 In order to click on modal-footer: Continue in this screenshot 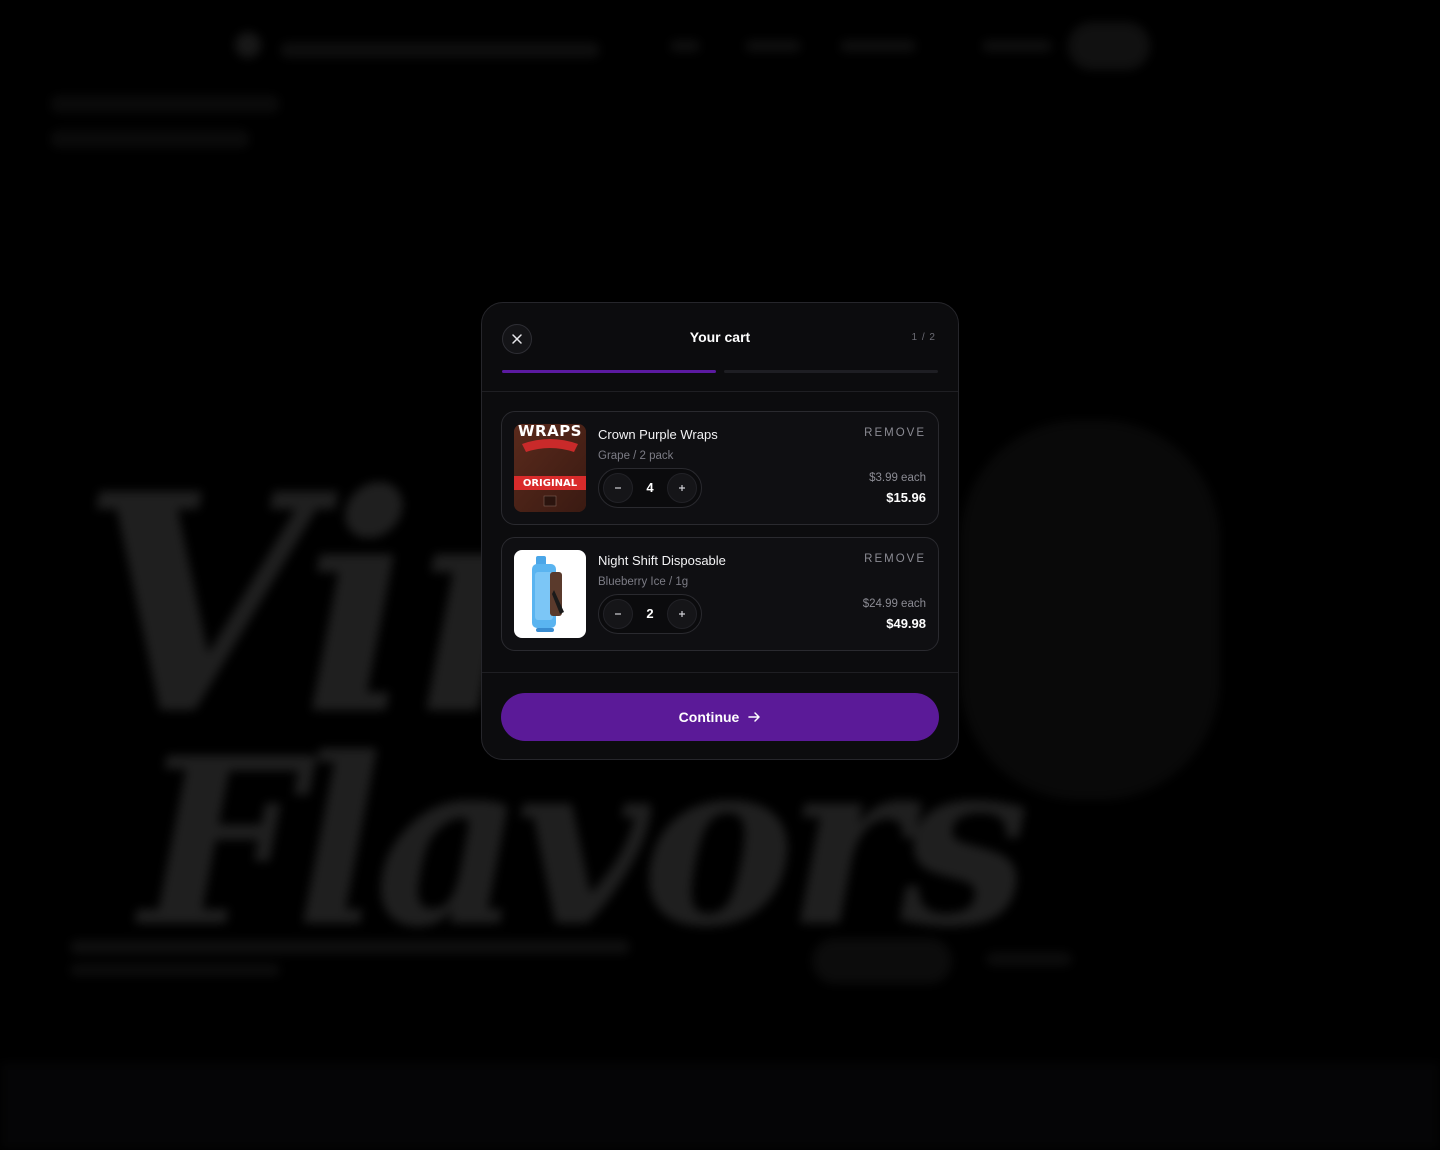, I will do `click(720, 716)`.